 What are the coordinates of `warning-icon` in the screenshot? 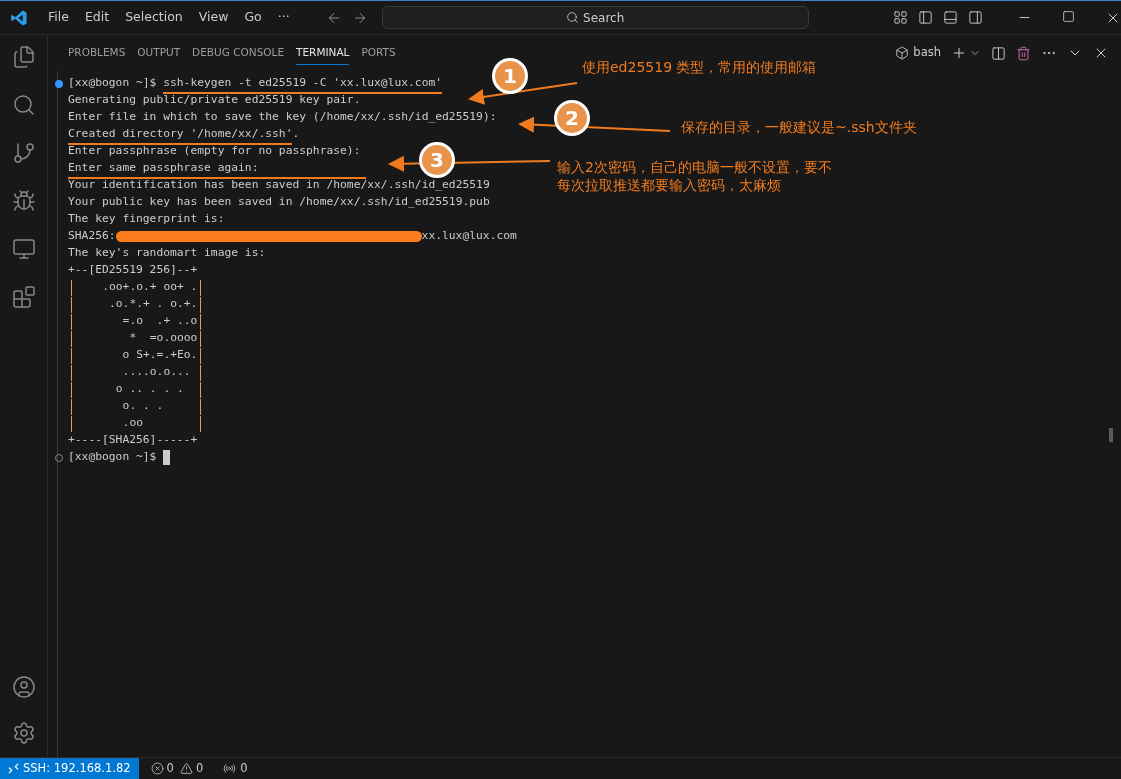 It's located at (186, 768).